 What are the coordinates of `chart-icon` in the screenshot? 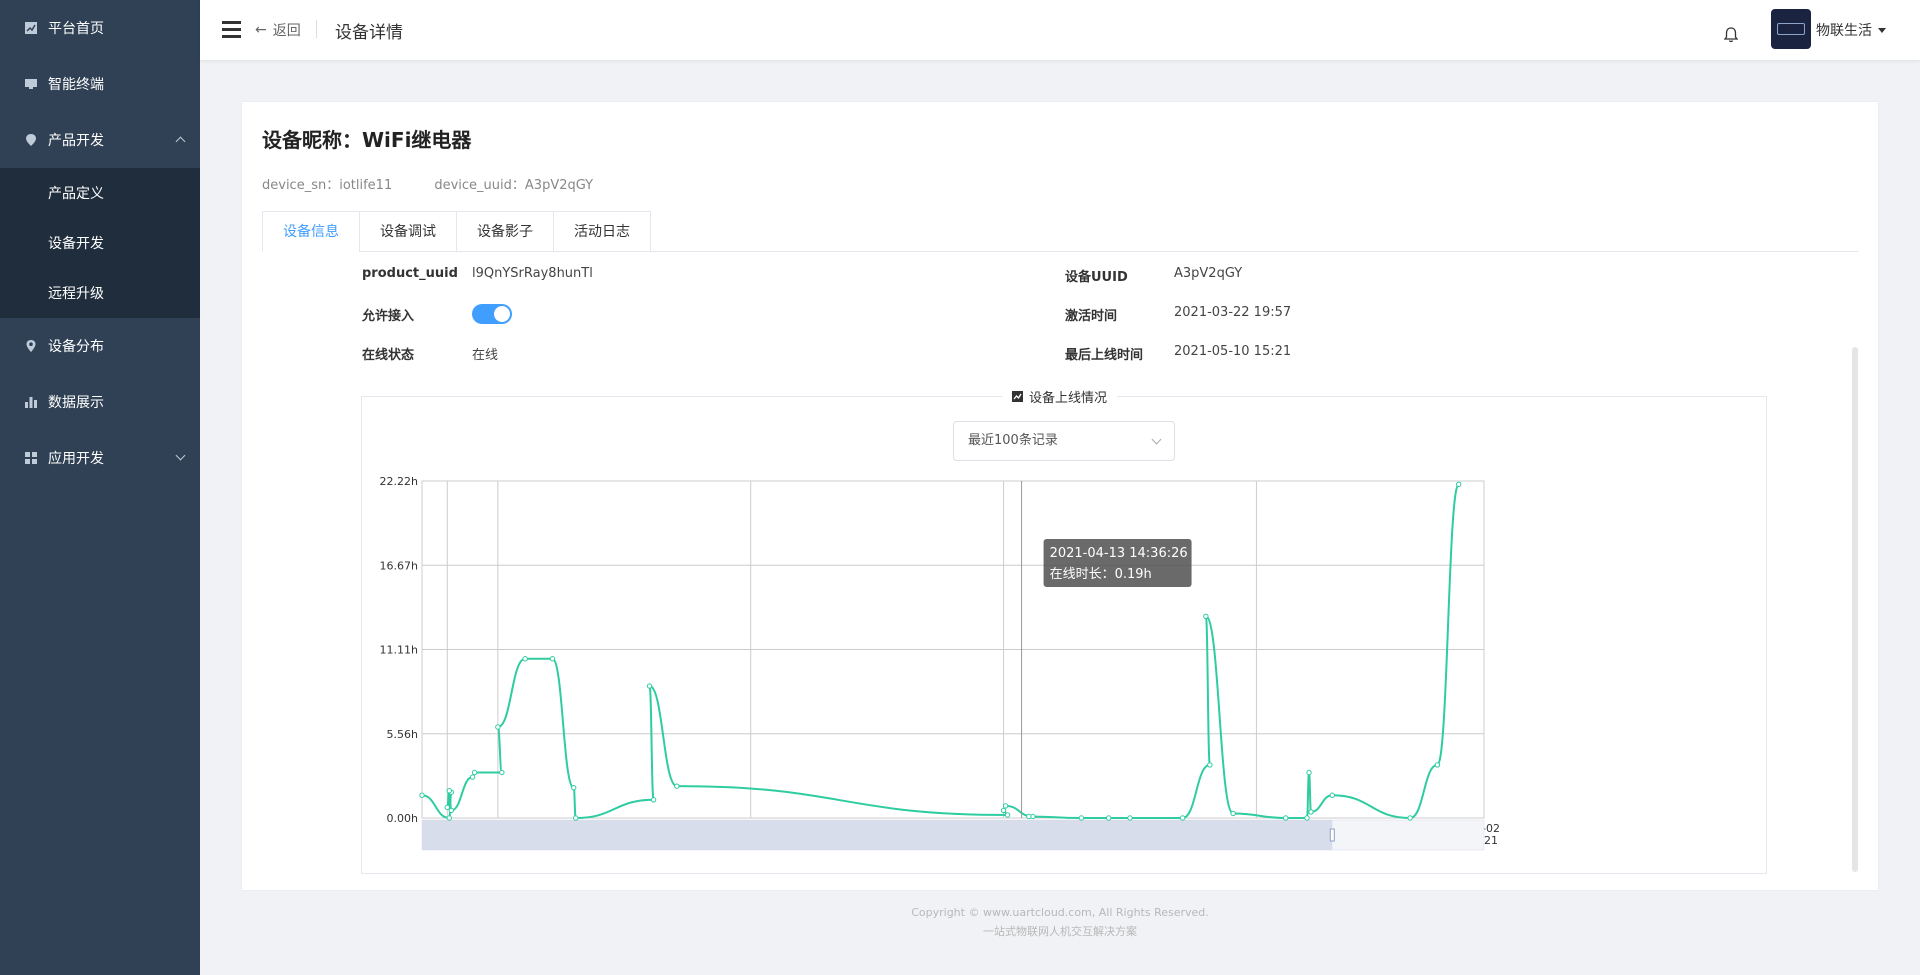 It's located at (31, 28).